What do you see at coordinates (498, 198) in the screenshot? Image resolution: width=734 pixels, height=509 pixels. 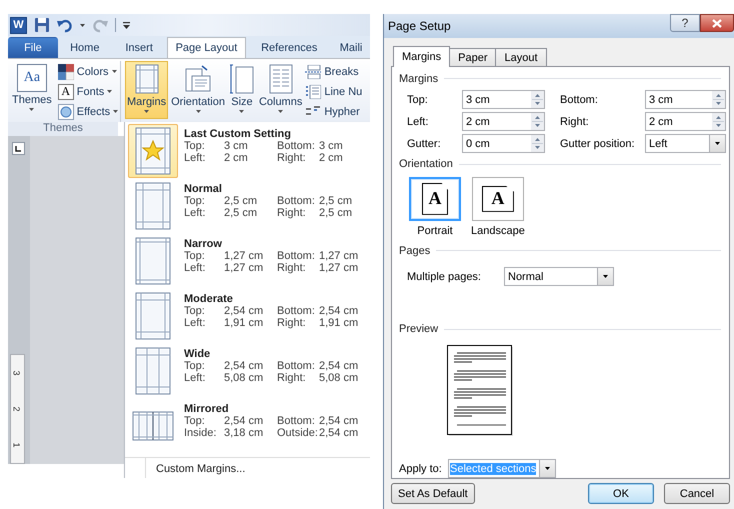 I see `landscape-button: A` at bounding box center [498, 198].